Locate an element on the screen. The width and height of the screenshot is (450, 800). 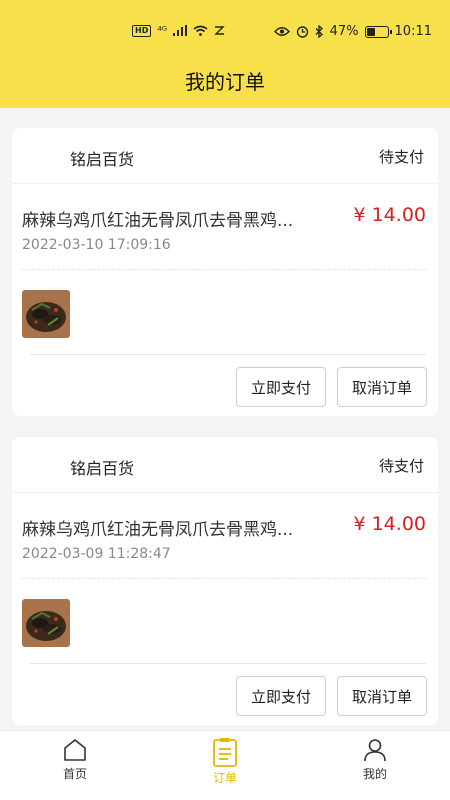
battery-icon is located at coordinates (378, 31).